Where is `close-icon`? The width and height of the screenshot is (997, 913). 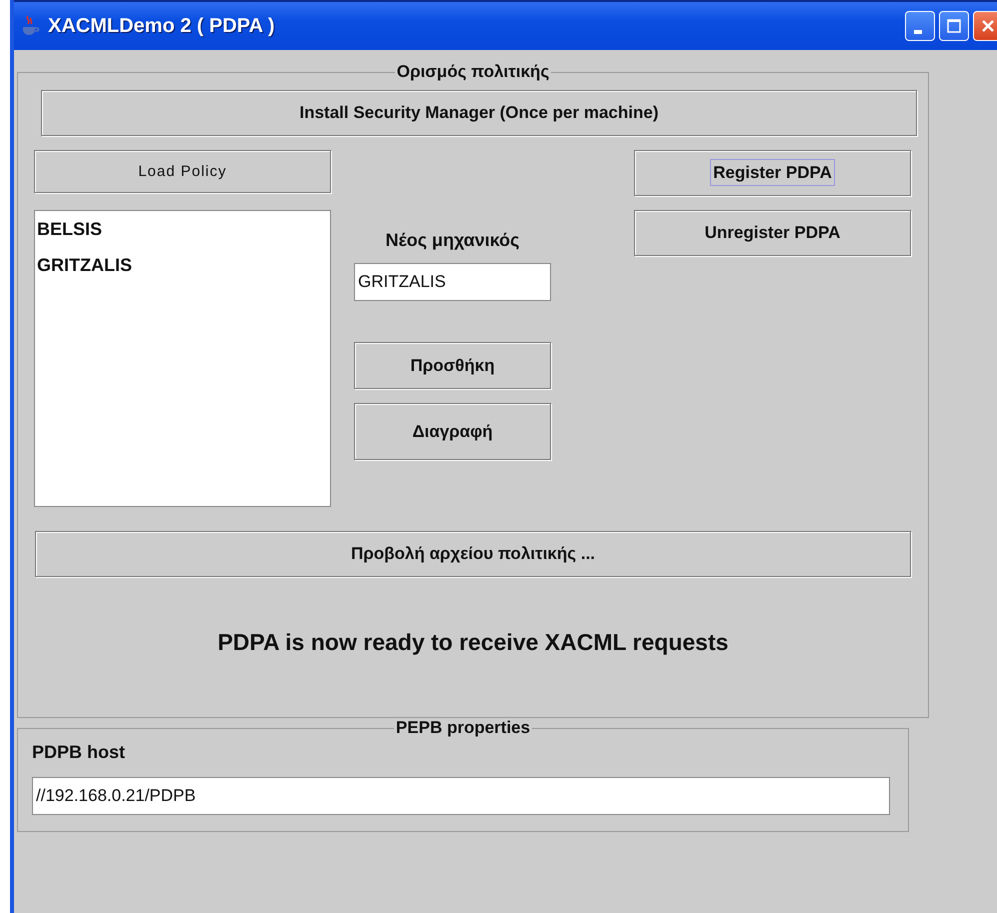
close-icon is located at coordinates (988, 26).